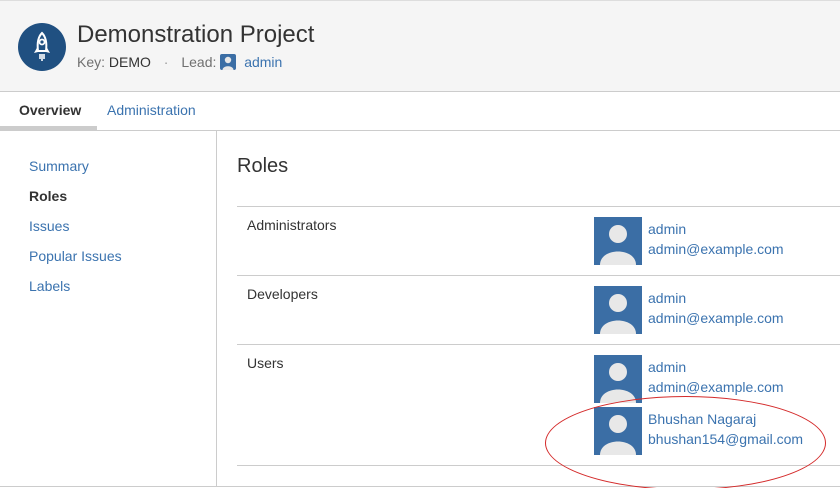 The image size is (840, 488). Describe the element at coordinates (48, 196) in the screenshot. I see `sidebar-item-roles: Roles` at that location.